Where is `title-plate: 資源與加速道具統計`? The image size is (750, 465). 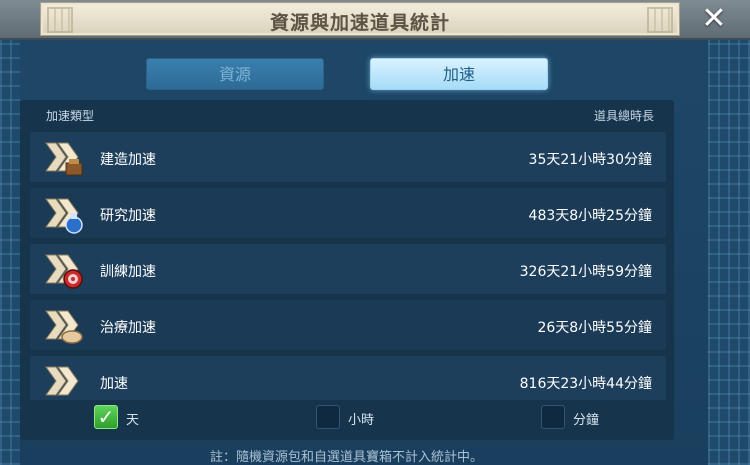 title-plate: 資源與加速道具統計 is located at coordinates (360, 19).